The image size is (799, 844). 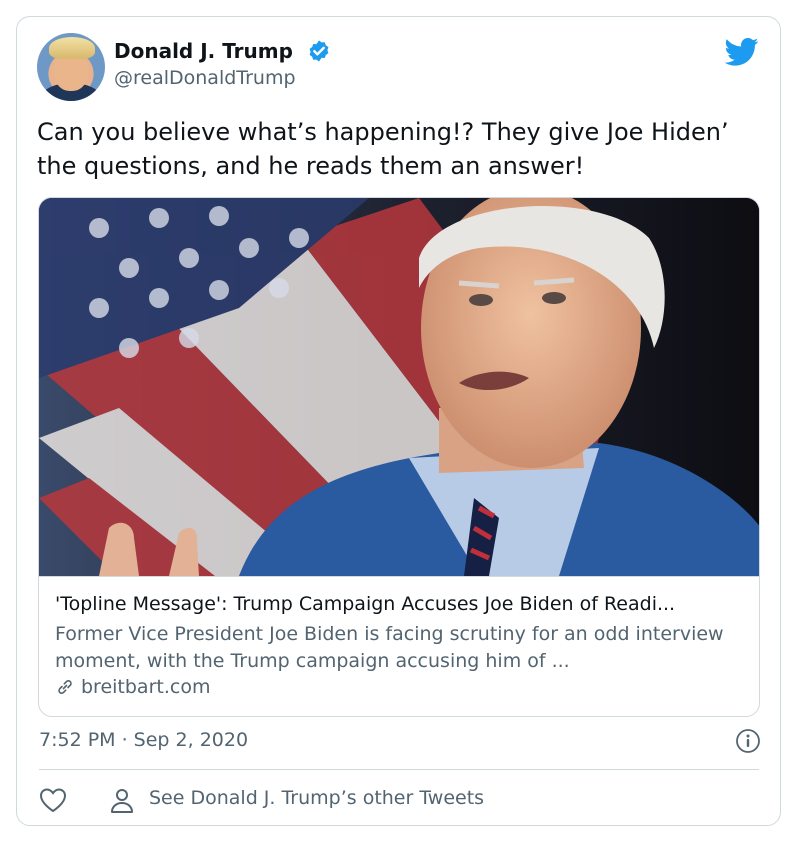 I want to click on person-icon, so click(x=122, y=801).